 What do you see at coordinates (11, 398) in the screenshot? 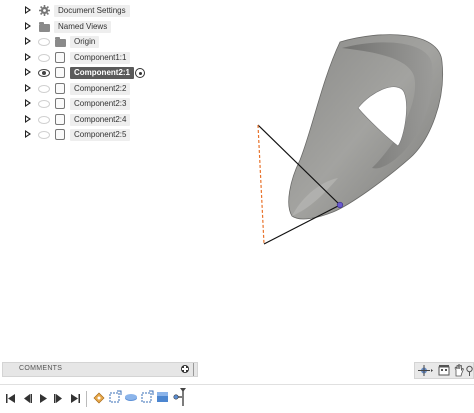
I see `go-to-start-icon` at bounding box center [11, 398].